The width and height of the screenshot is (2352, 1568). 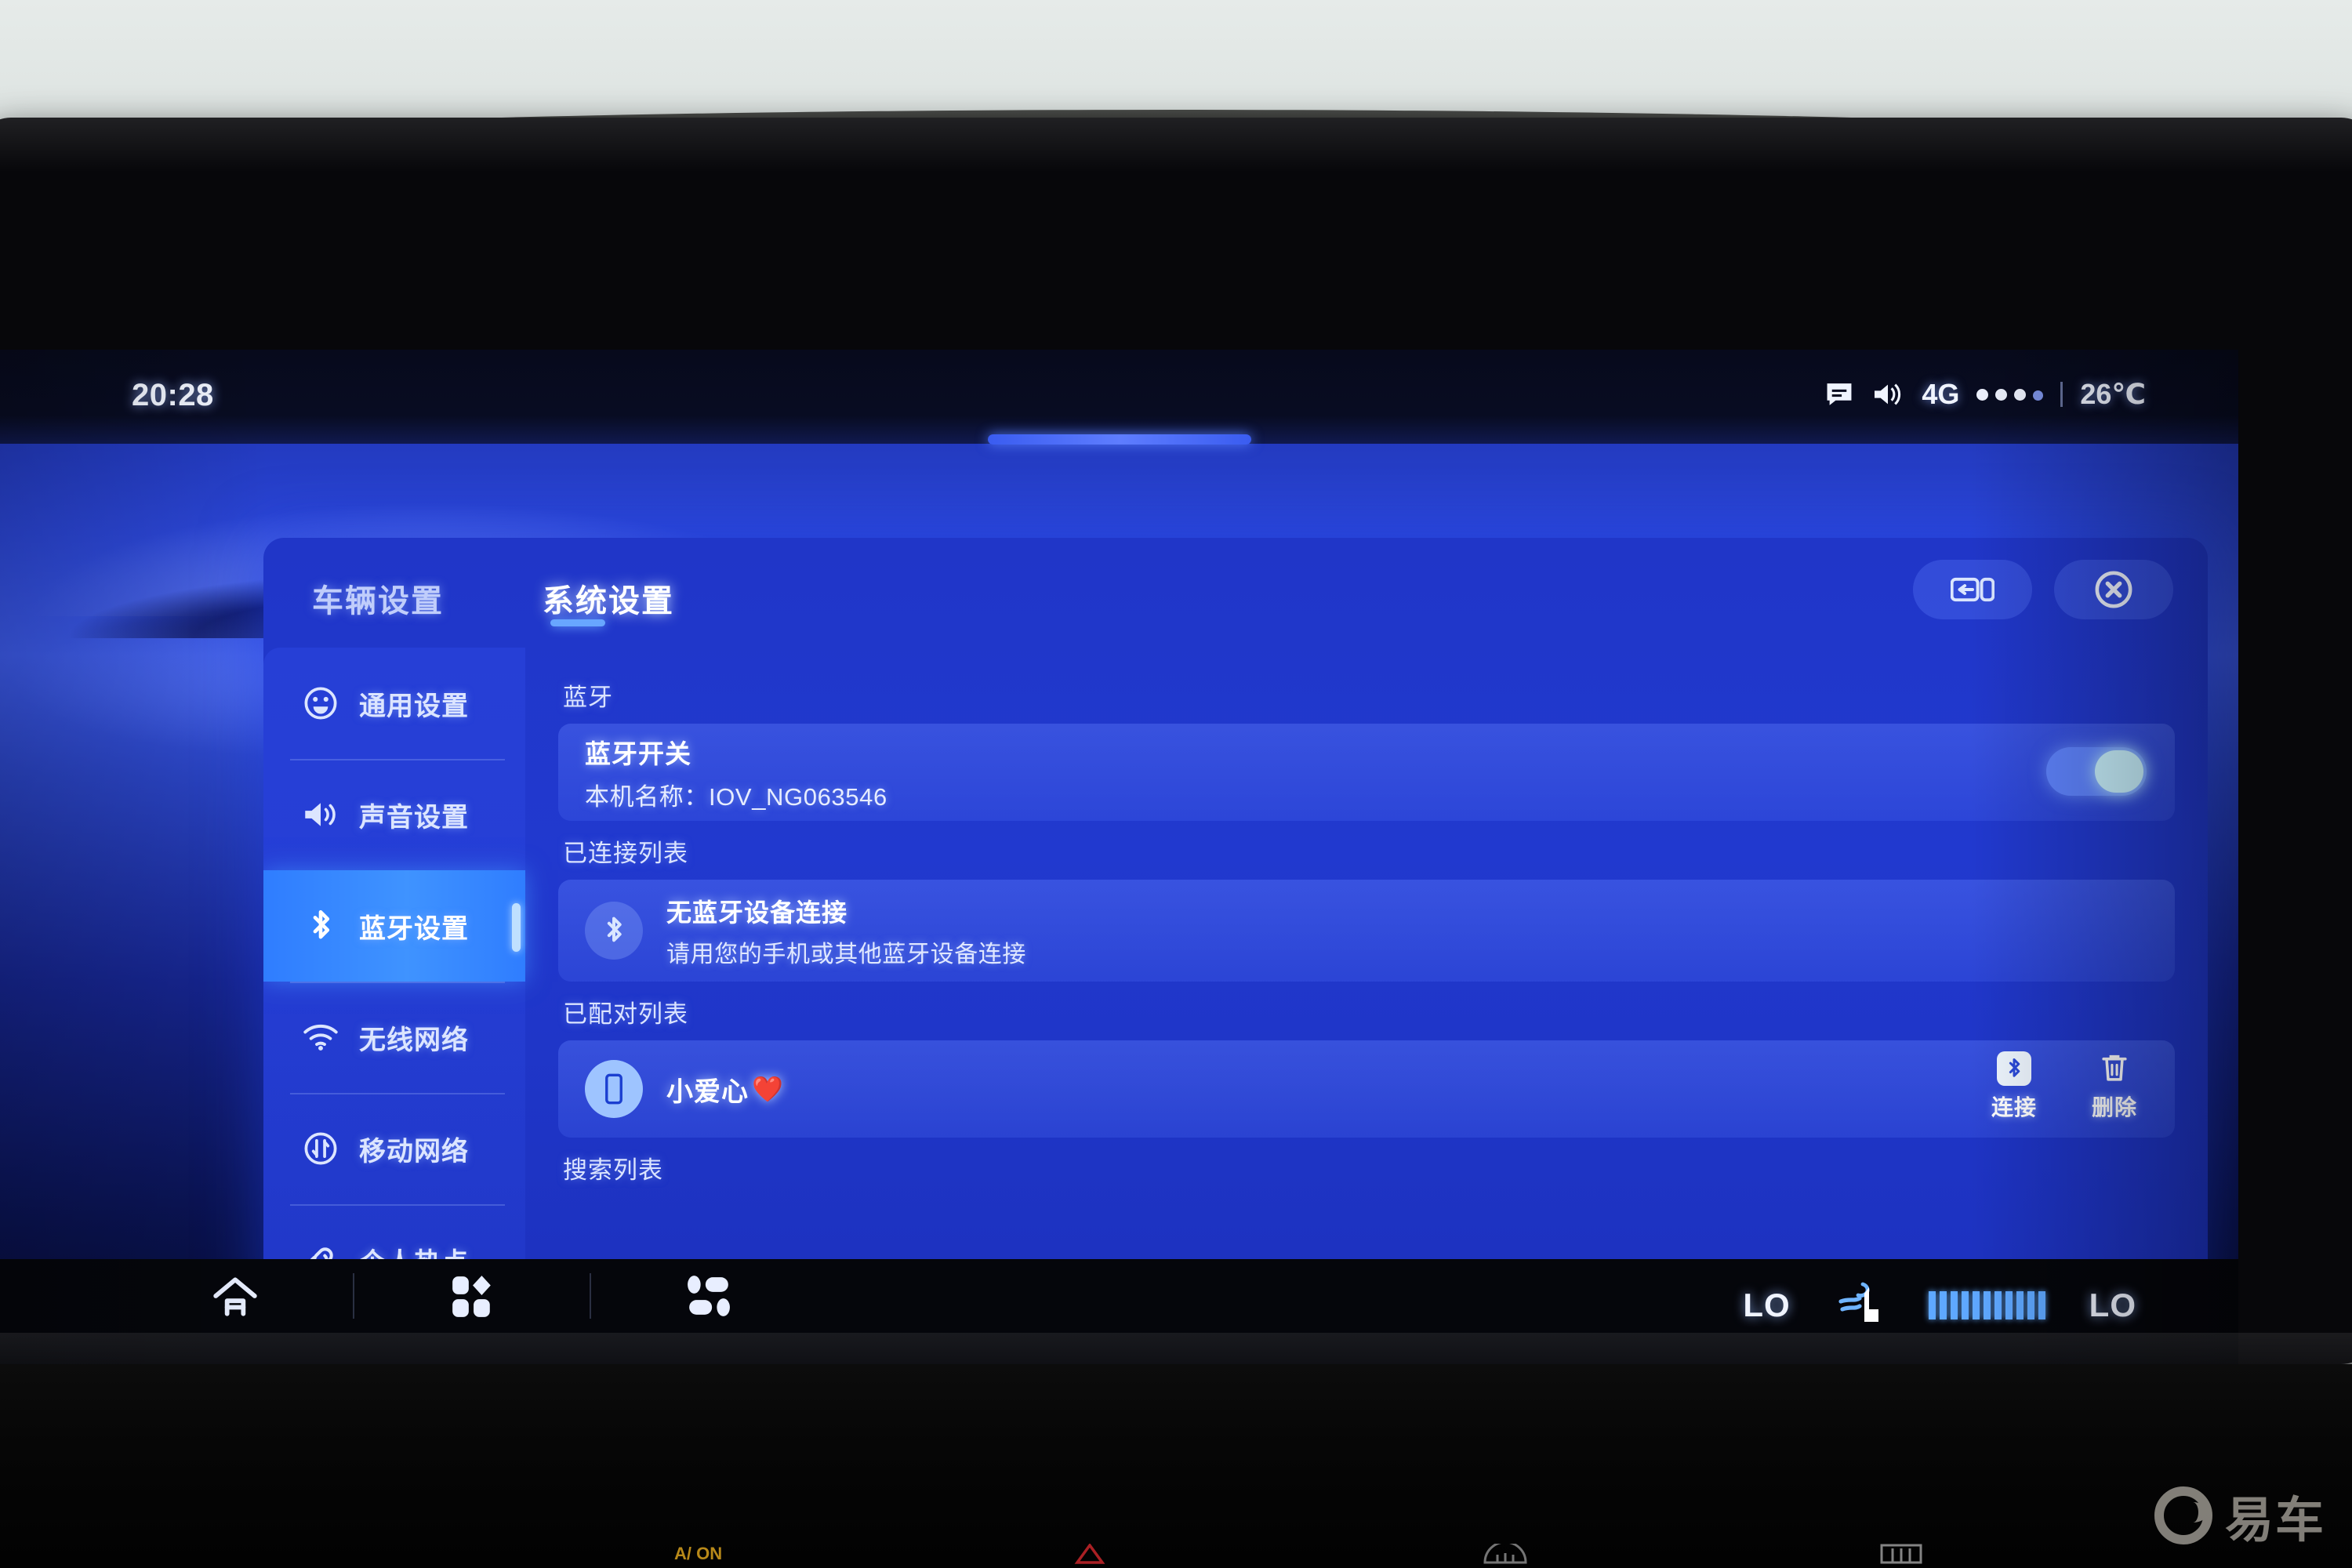 What do you see at coordinates (698, 1553) in the screenshot?
I see `svg-text: A/ ON` at bounding box center [698, 1553].